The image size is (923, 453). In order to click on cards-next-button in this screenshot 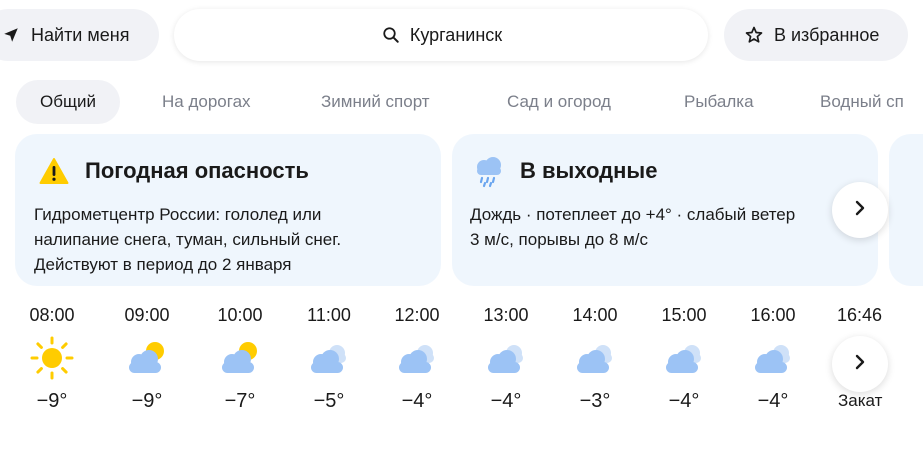, I will do `click(860, 210)`.